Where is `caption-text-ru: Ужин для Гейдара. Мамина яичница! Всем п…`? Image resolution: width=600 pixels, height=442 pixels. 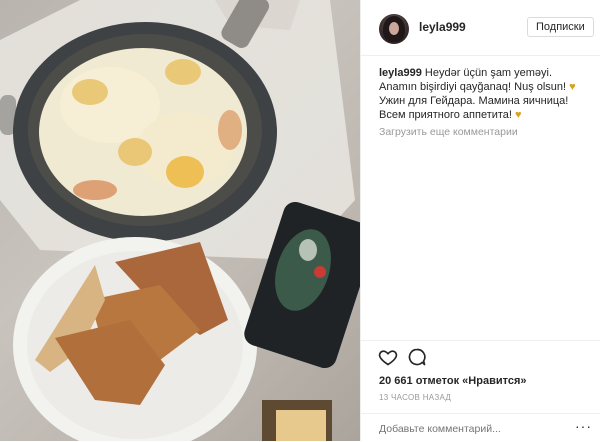
caption-text-ru: Ужин для Гейдара. Мамина яичница! Всем п… is located at coordinates (474, 108).